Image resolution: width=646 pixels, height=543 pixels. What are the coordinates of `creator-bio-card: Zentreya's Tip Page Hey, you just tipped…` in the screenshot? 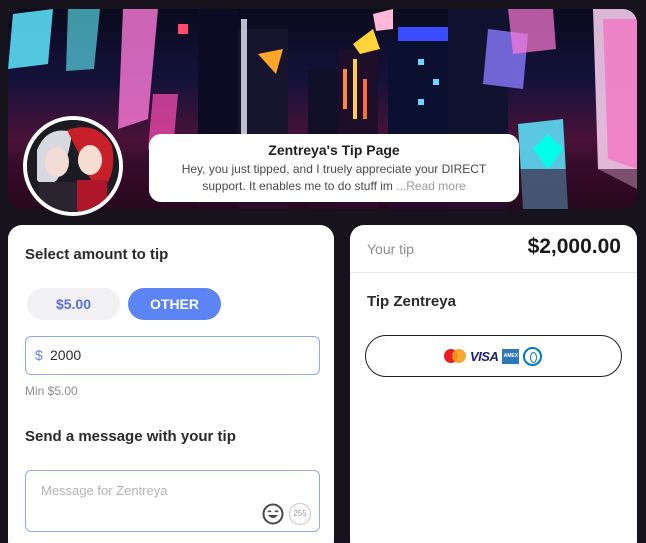 It's located at (334, 168).